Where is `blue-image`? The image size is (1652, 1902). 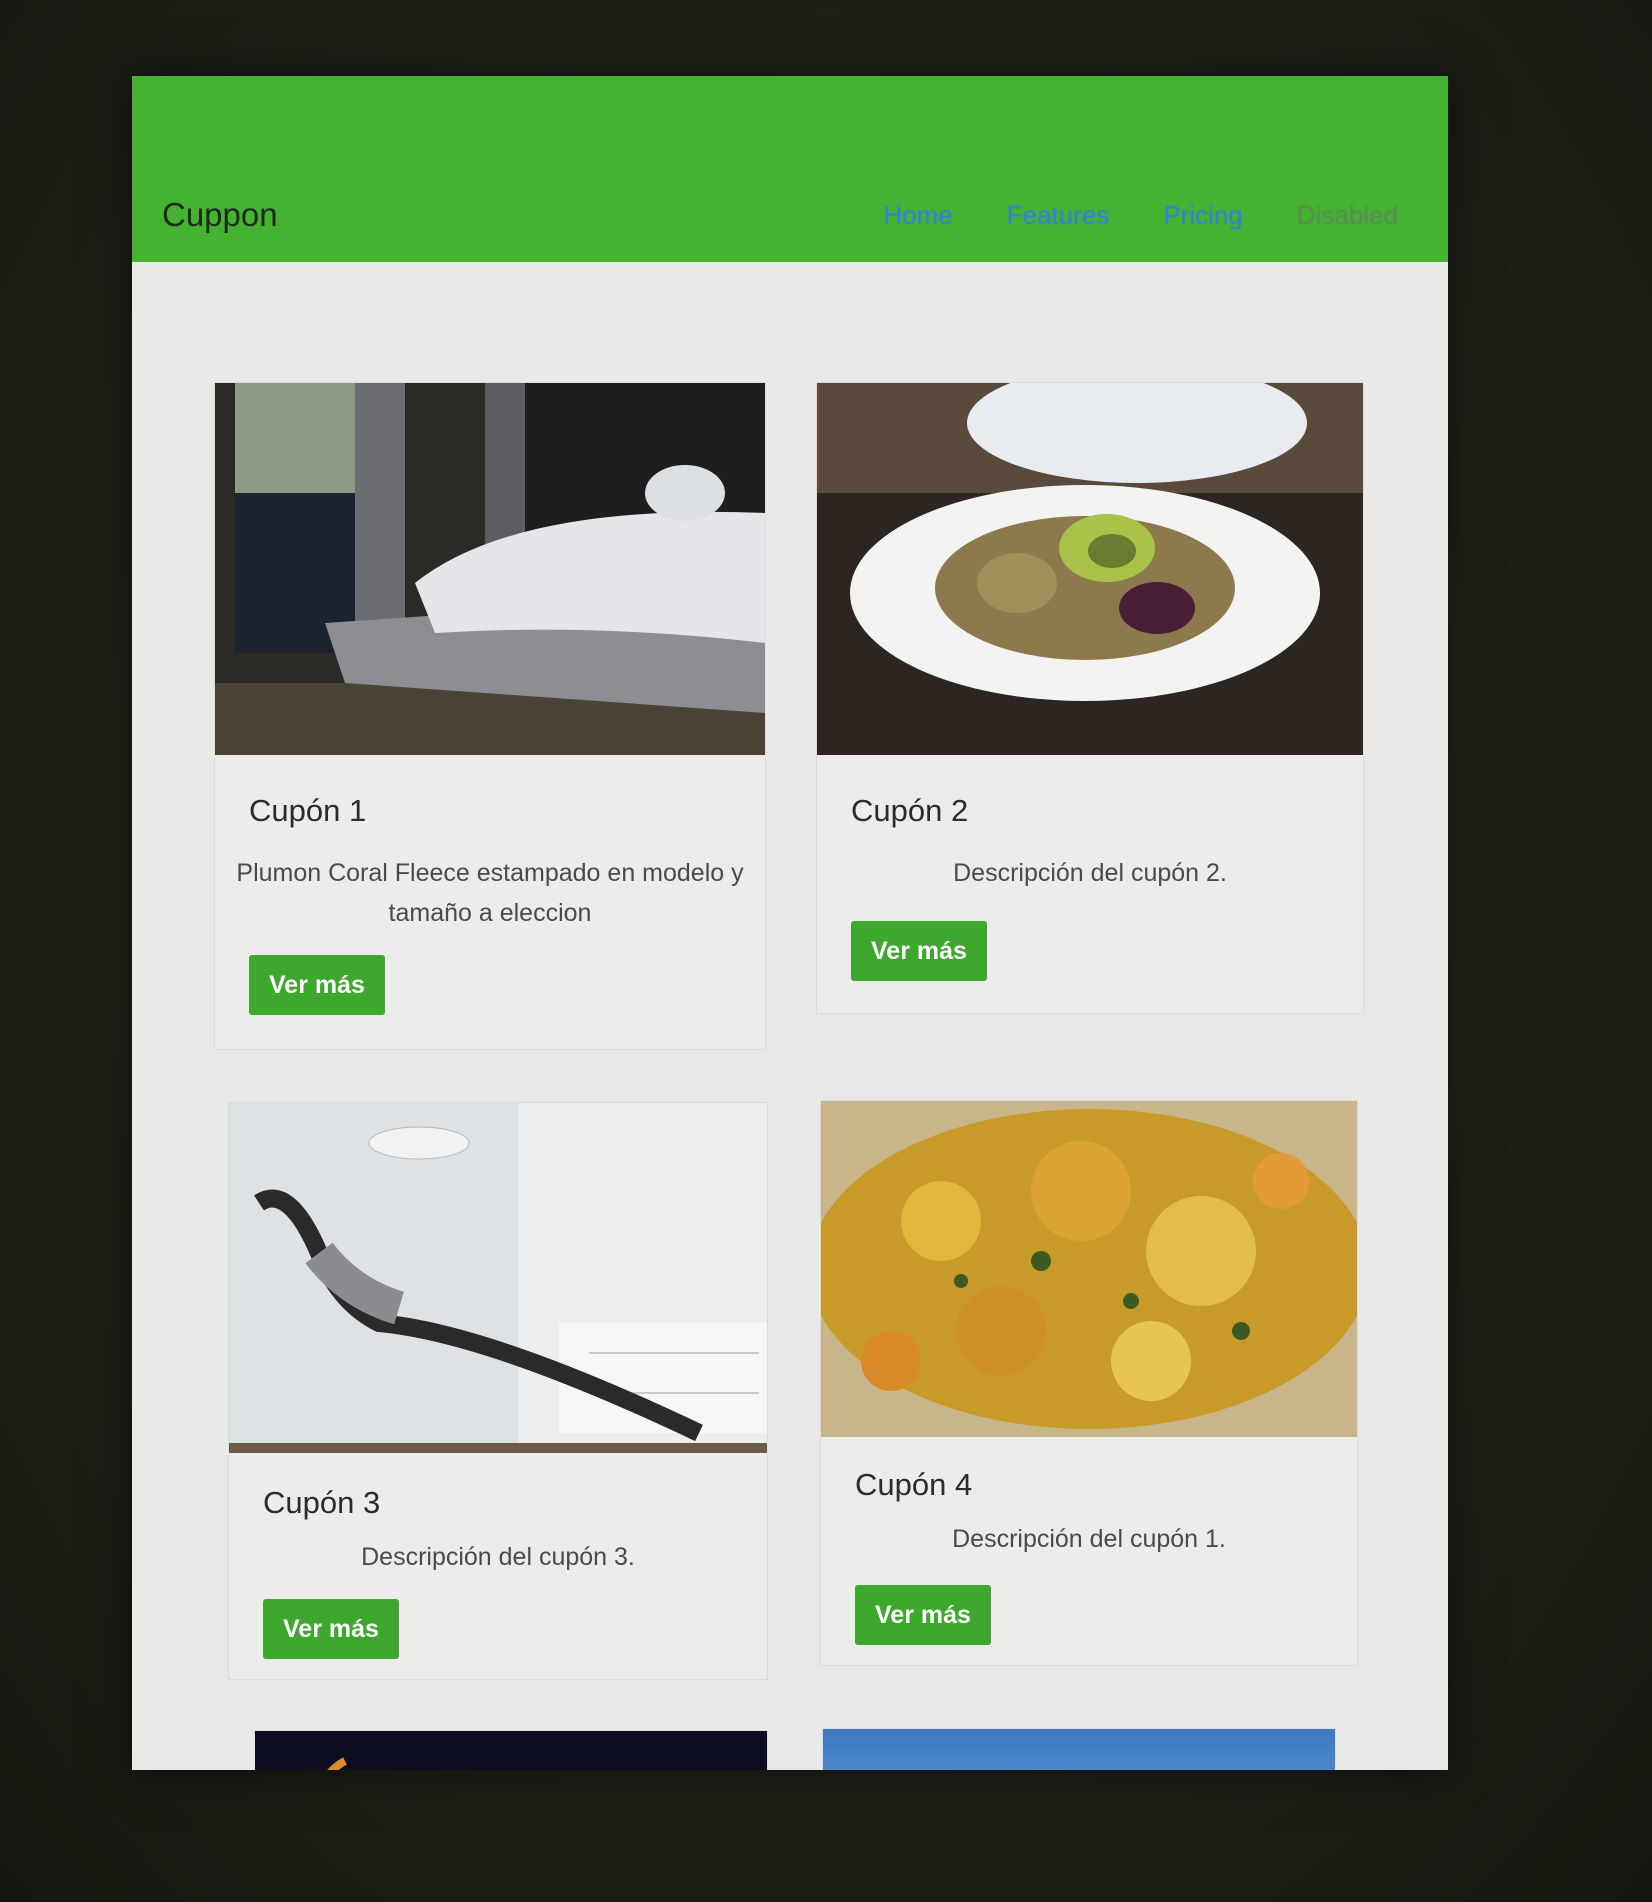
blue-image is located at coordinates (1079, 1749).